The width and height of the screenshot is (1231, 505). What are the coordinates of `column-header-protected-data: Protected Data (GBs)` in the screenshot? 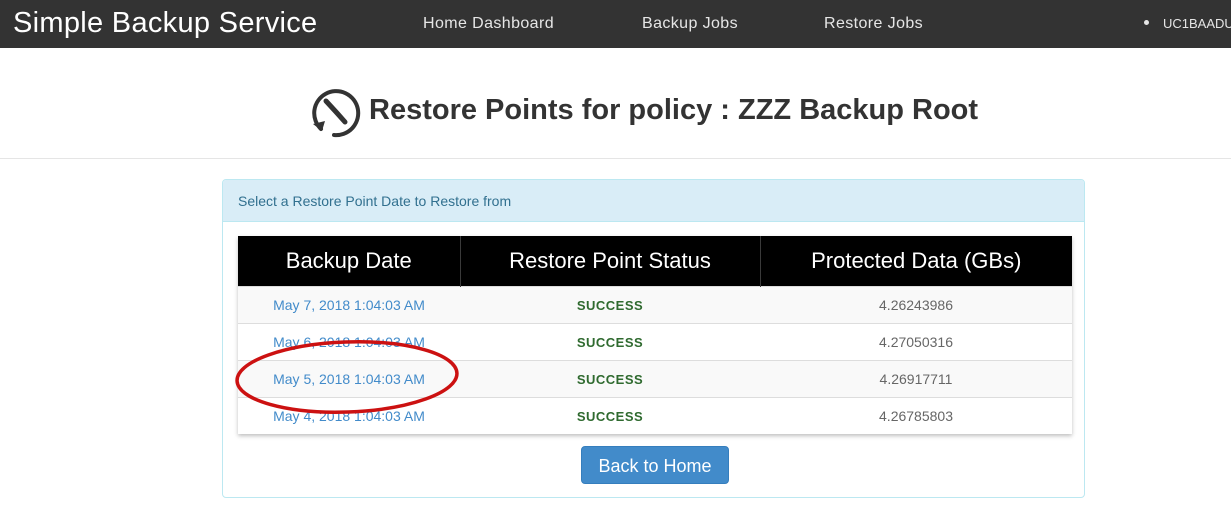 It's located at (916, 261).